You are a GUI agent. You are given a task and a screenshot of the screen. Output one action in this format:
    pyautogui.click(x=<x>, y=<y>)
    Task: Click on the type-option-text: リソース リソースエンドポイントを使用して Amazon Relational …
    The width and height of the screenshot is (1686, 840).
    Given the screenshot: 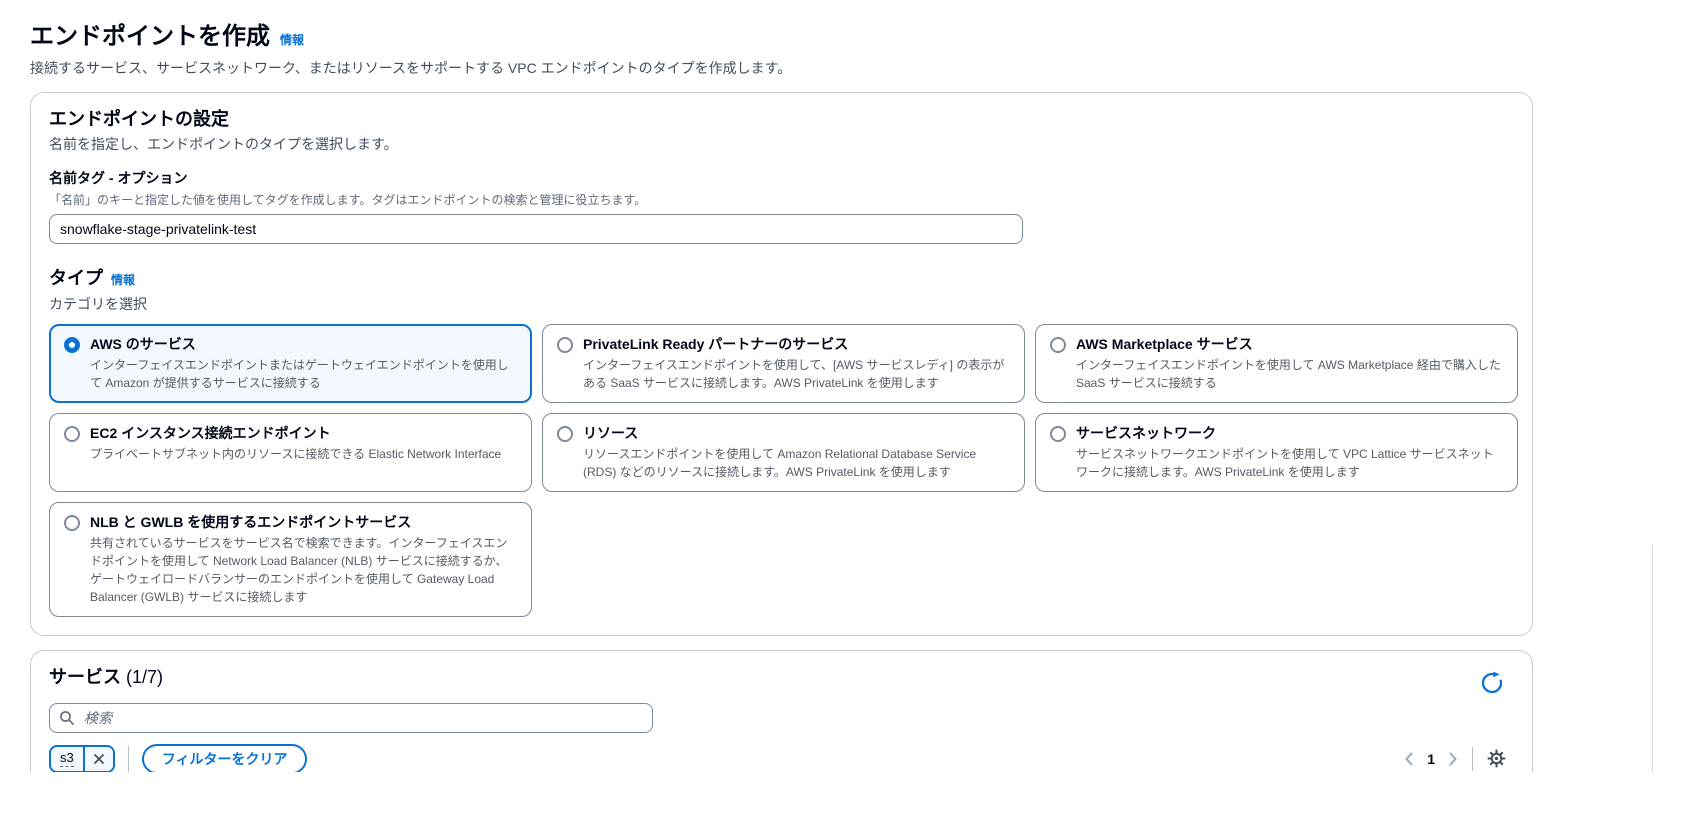 What is the action you would take?
    pyautogui.click(x=796, y=452)
    